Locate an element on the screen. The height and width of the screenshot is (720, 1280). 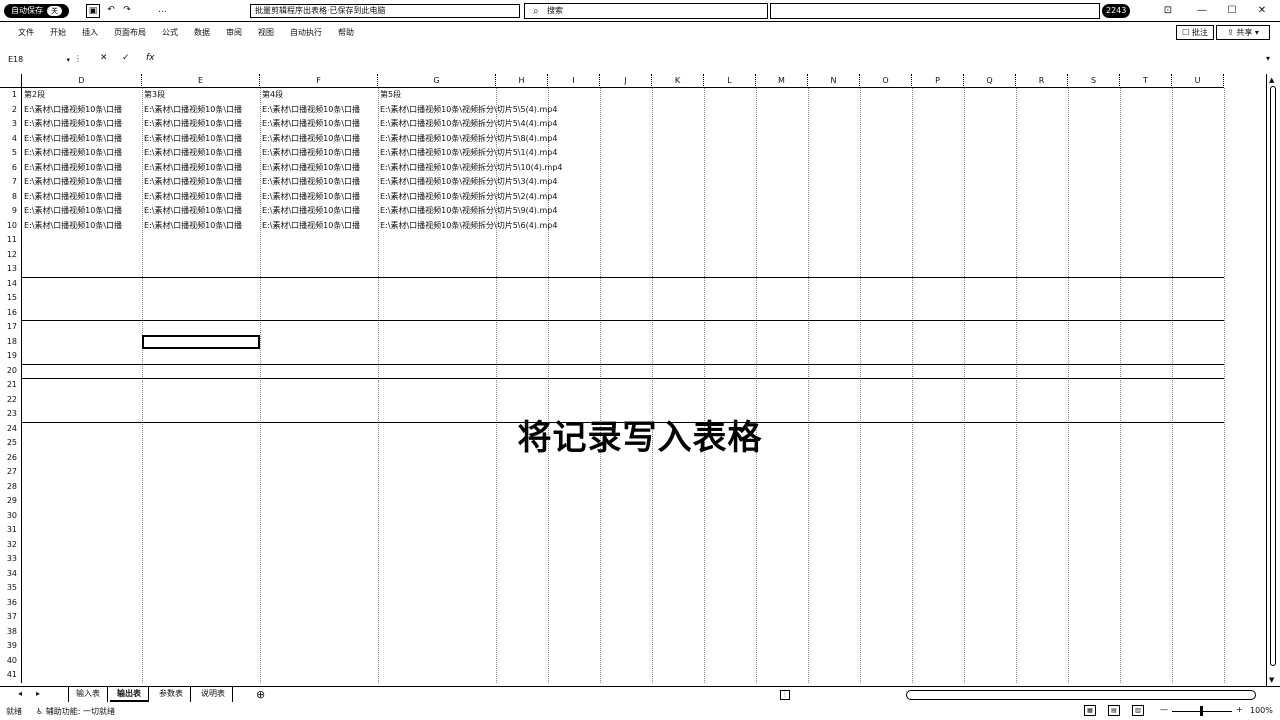
row-header-40: 40 is located at coordinates (11, 660).